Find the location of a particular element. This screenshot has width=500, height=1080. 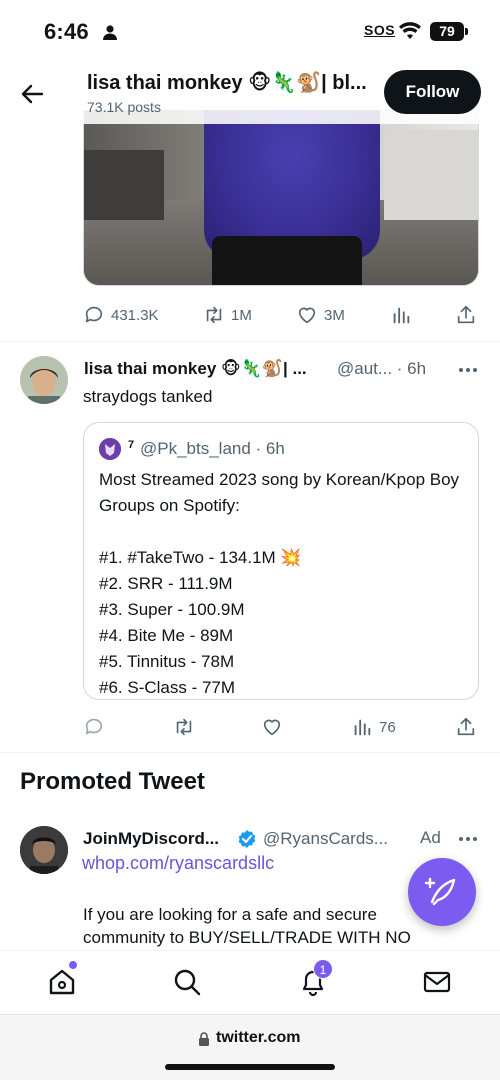

notifications-badge: 1 is located at coordinates (323, 969).